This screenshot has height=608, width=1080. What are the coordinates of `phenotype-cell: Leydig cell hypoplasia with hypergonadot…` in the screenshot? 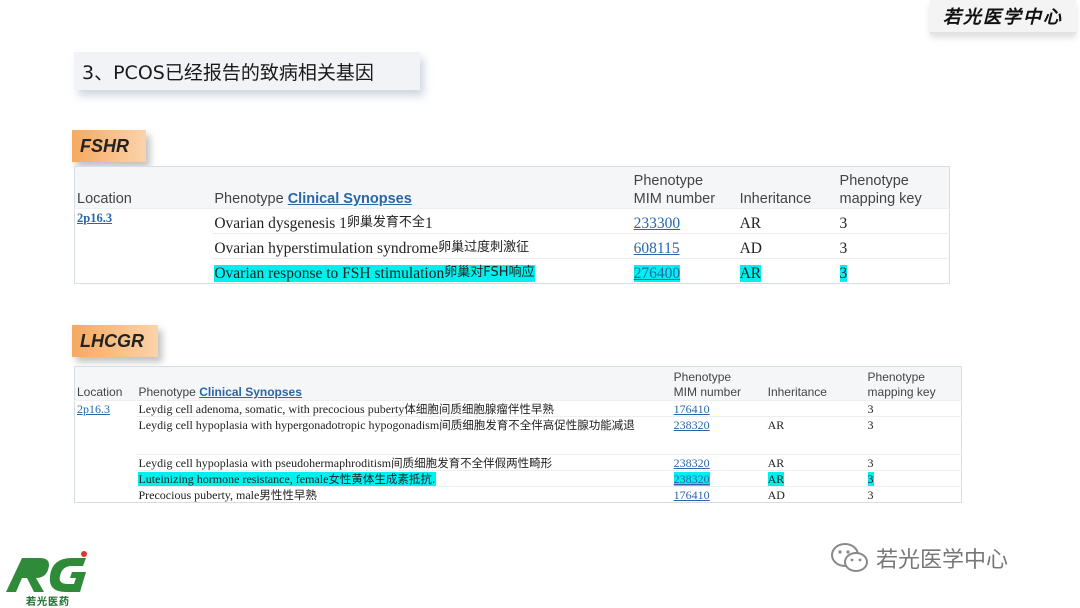 It's located at (404, 435).